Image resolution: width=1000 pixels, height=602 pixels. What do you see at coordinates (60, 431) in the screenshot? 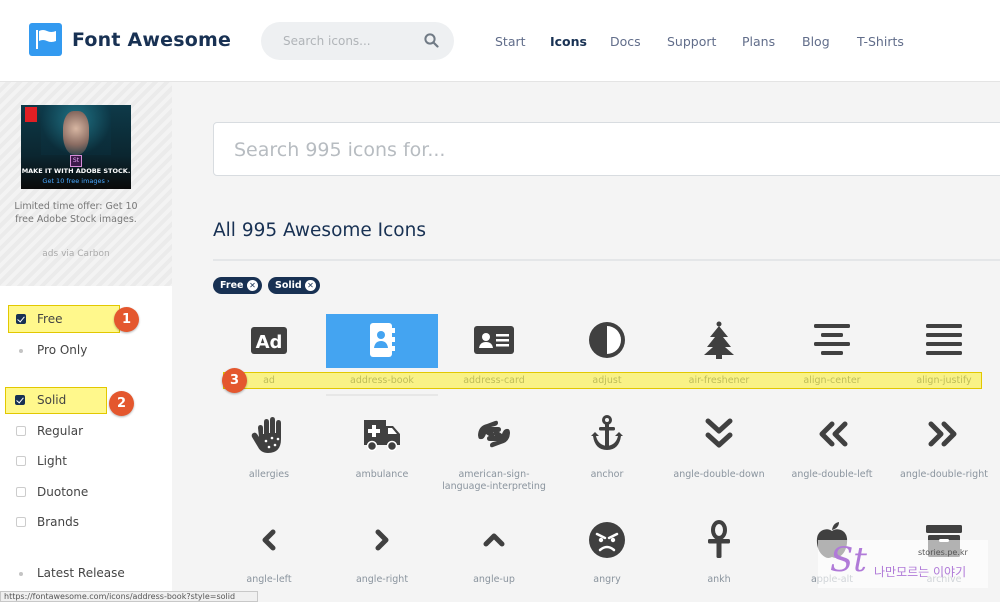
I see `filter-regular-label: Regular` at bounding box center [60, 431].